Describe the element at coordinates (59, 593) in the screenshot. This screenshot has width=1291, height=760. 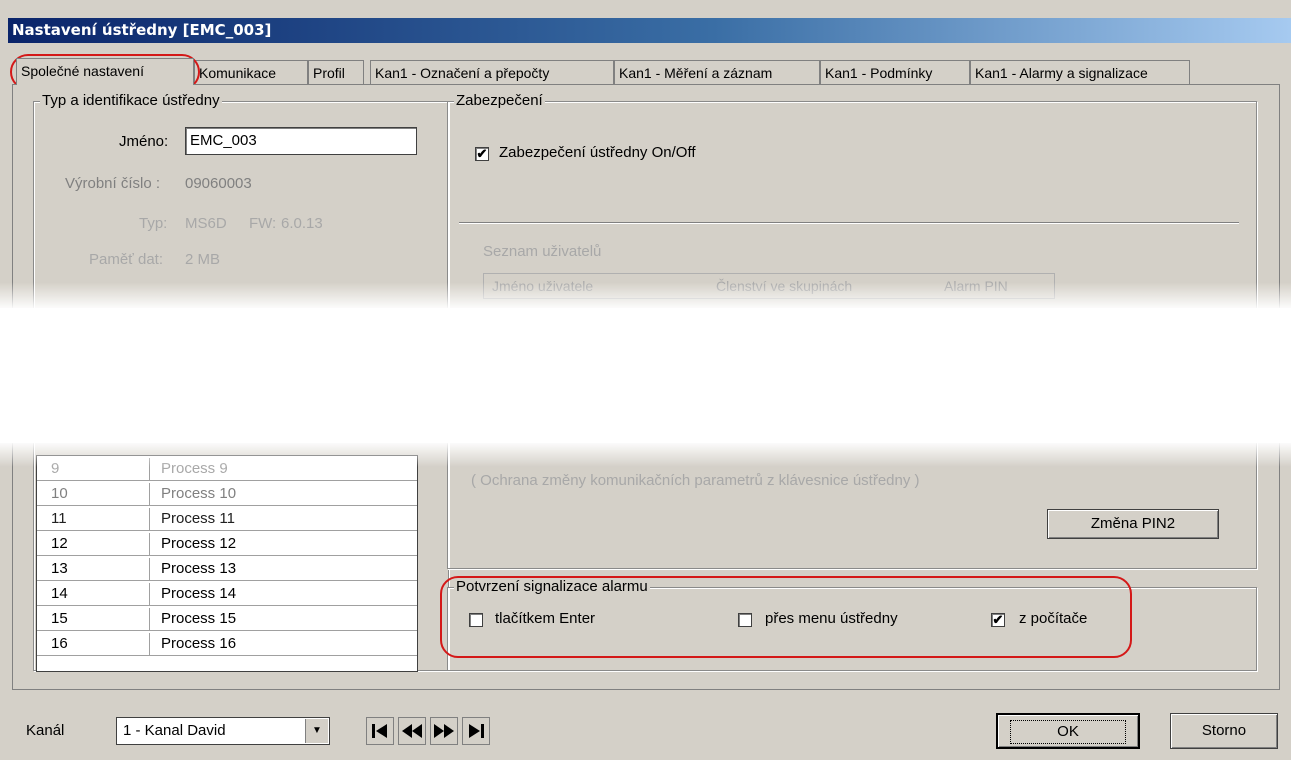
I see `process-number: 14` at that location.